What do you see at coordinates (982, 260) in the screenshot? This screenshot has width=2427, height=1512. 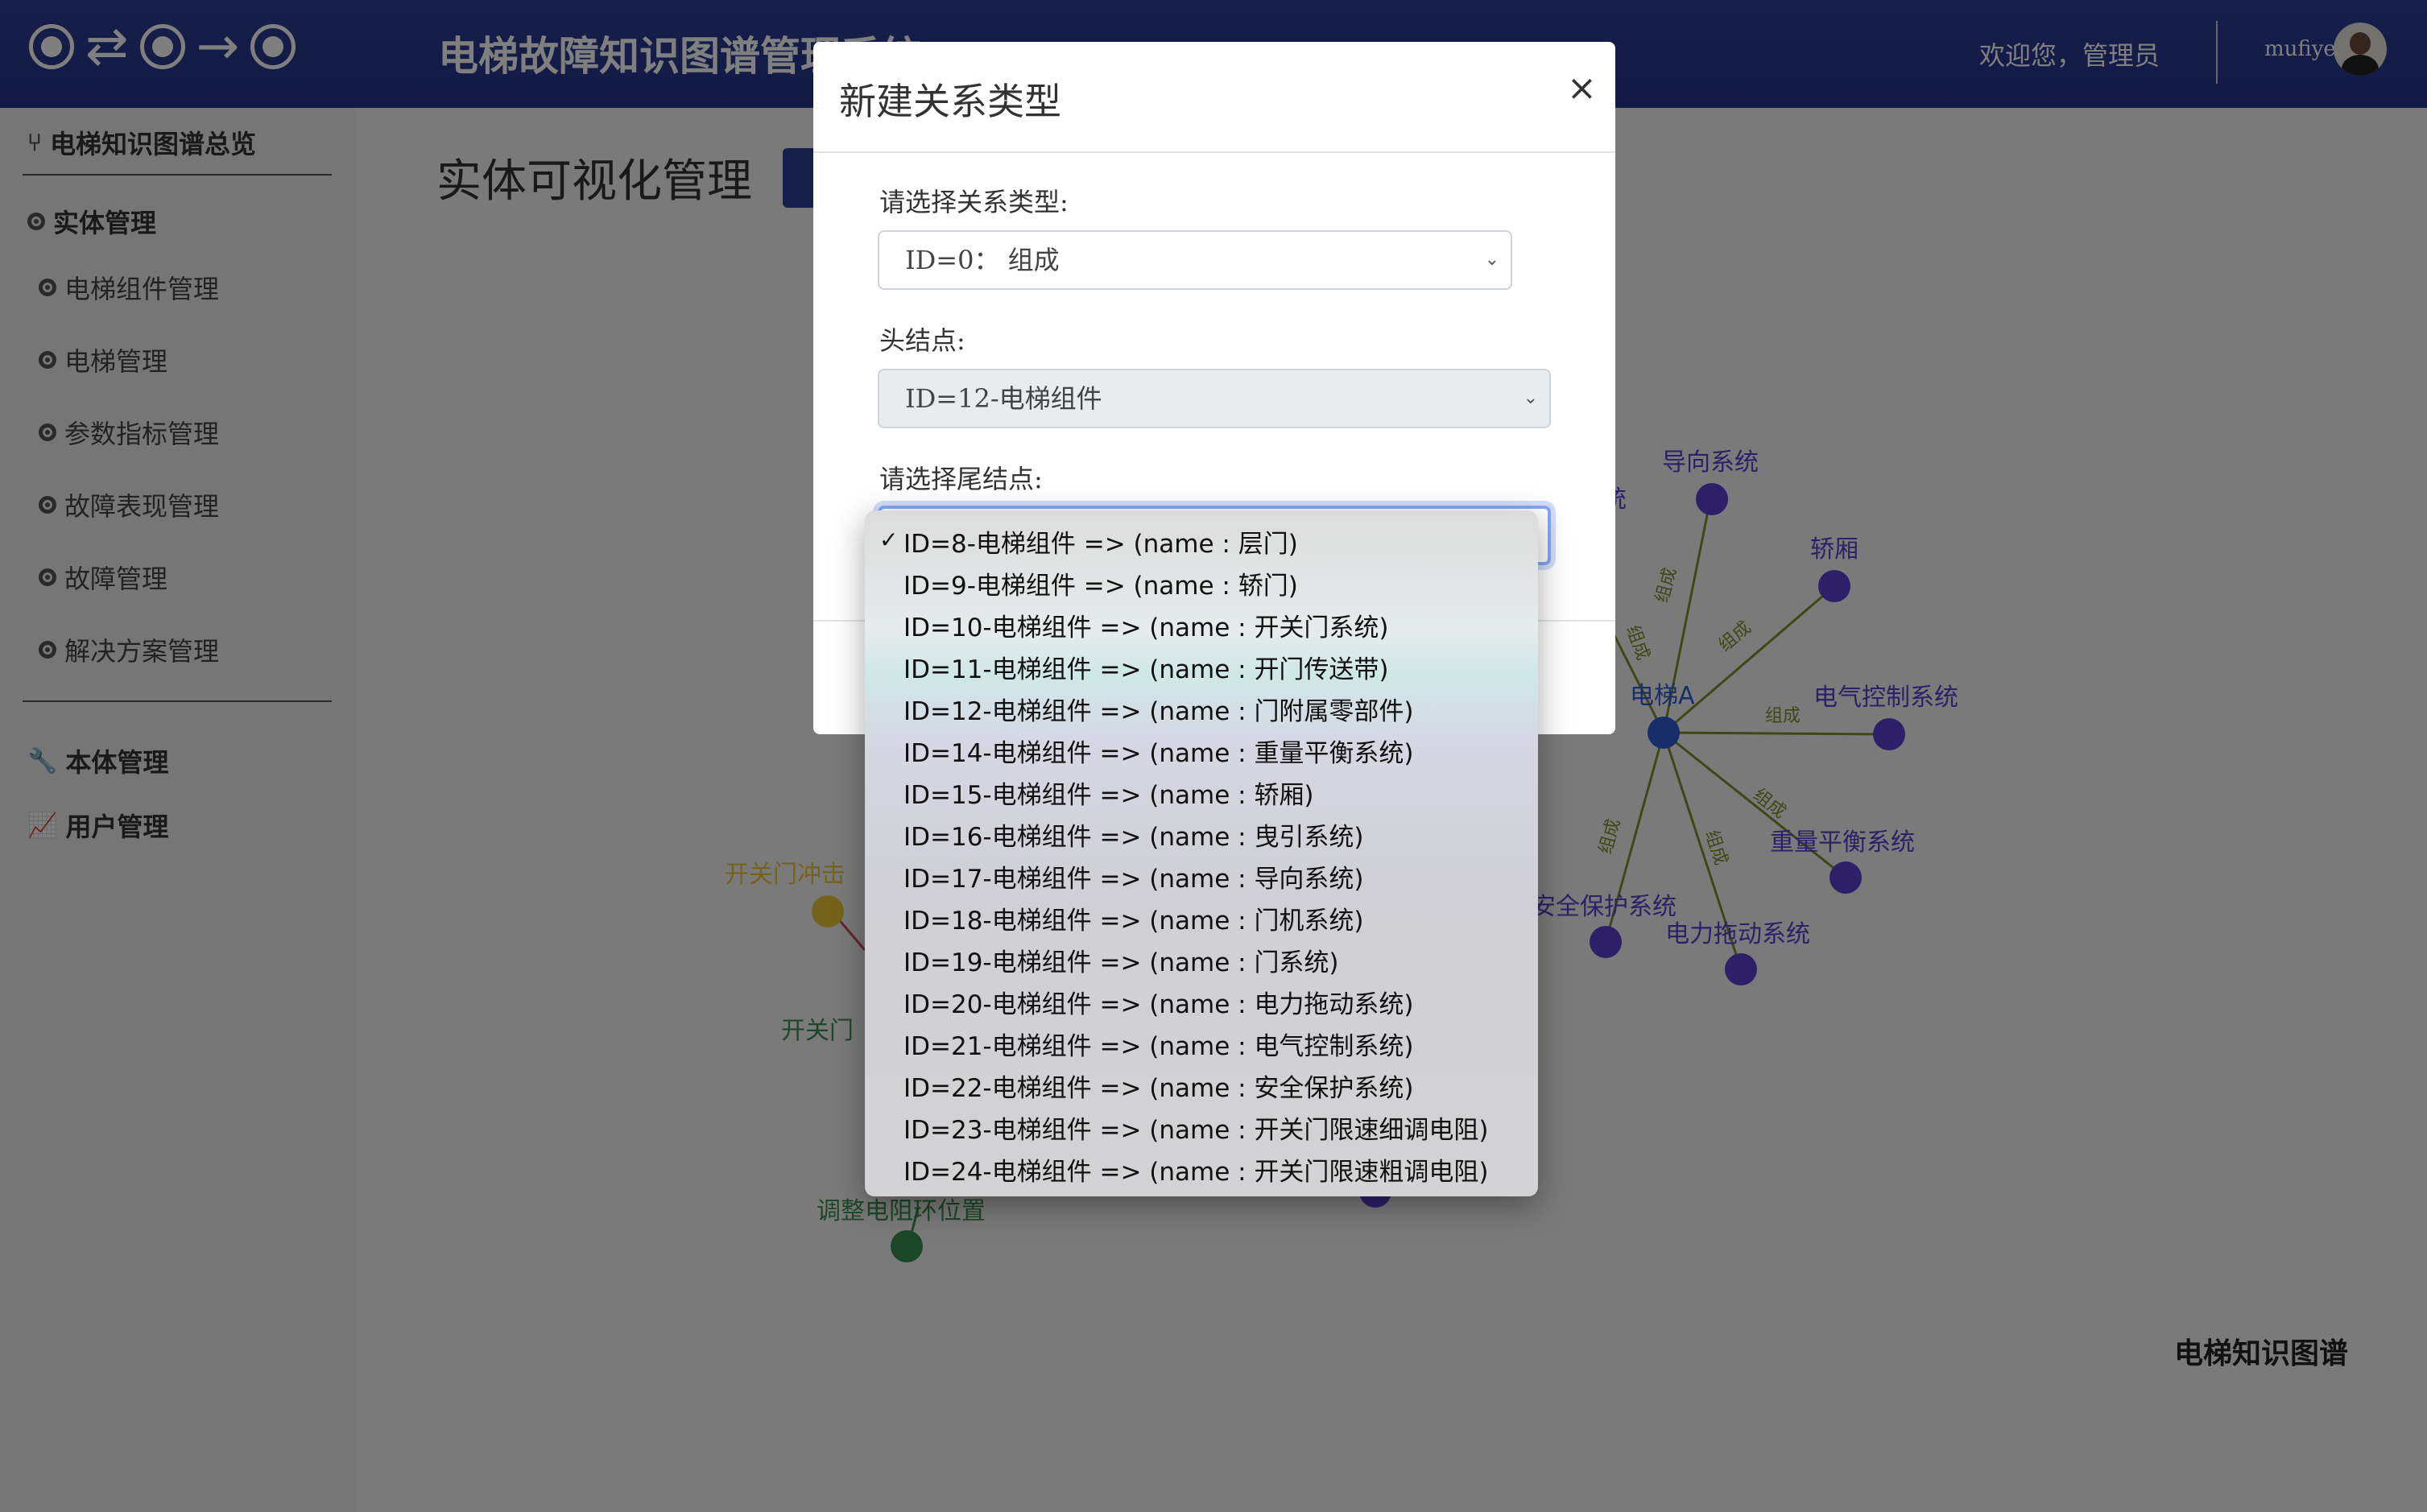 I see `relation-type-value: ID=0： 组成` at bounding box center [982, 260].